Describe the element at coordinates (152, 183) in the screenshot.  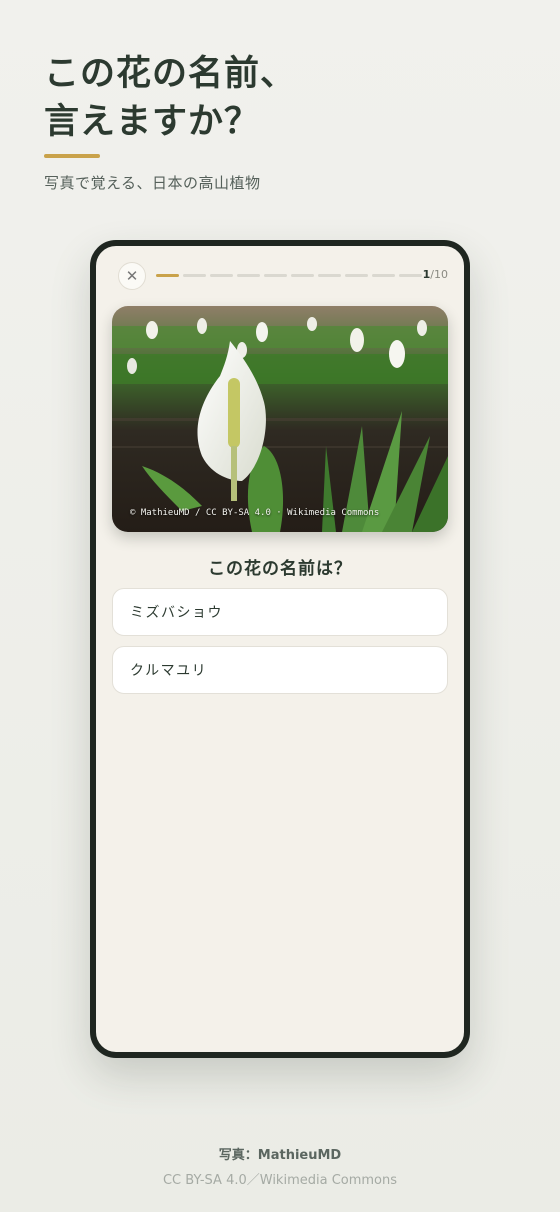
I see `subtitle: 写真で覚える、日本の高山植物` at that location.